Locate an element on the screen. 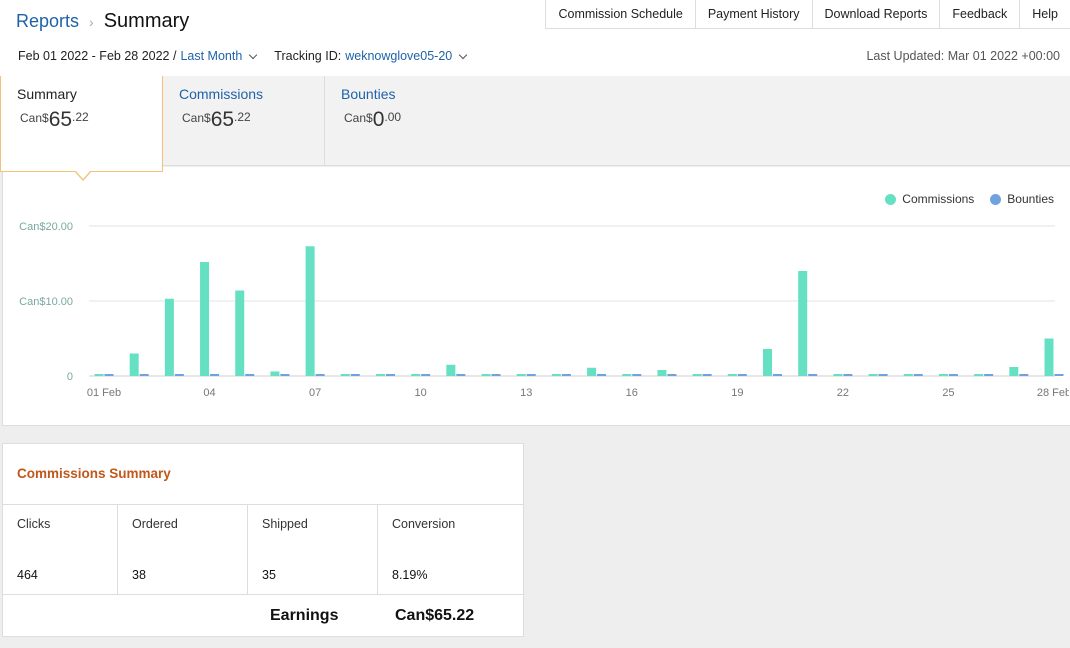 The image size is (1070, 648). nav-help: Help is located at coordinates (1045, 14).